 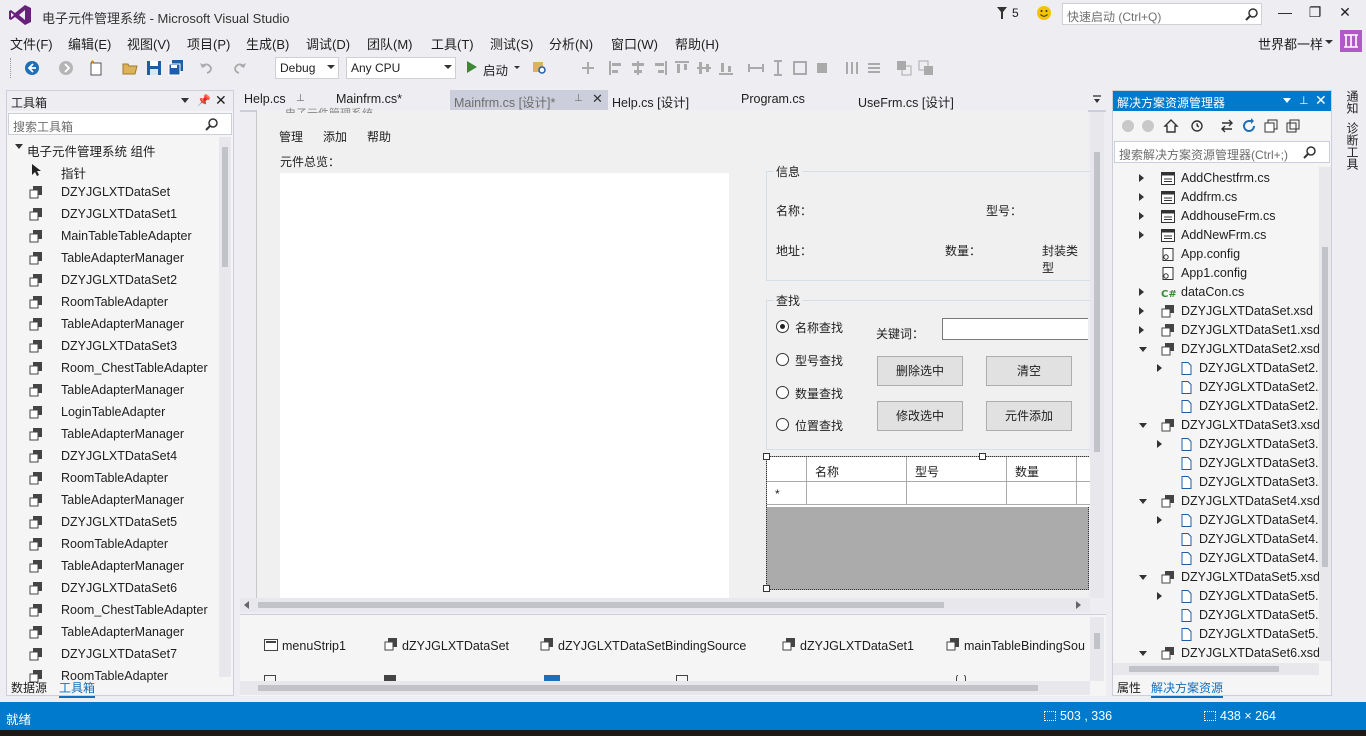 I want to click on tab-program-cs: Program.cs, so click(x=789, y=100).